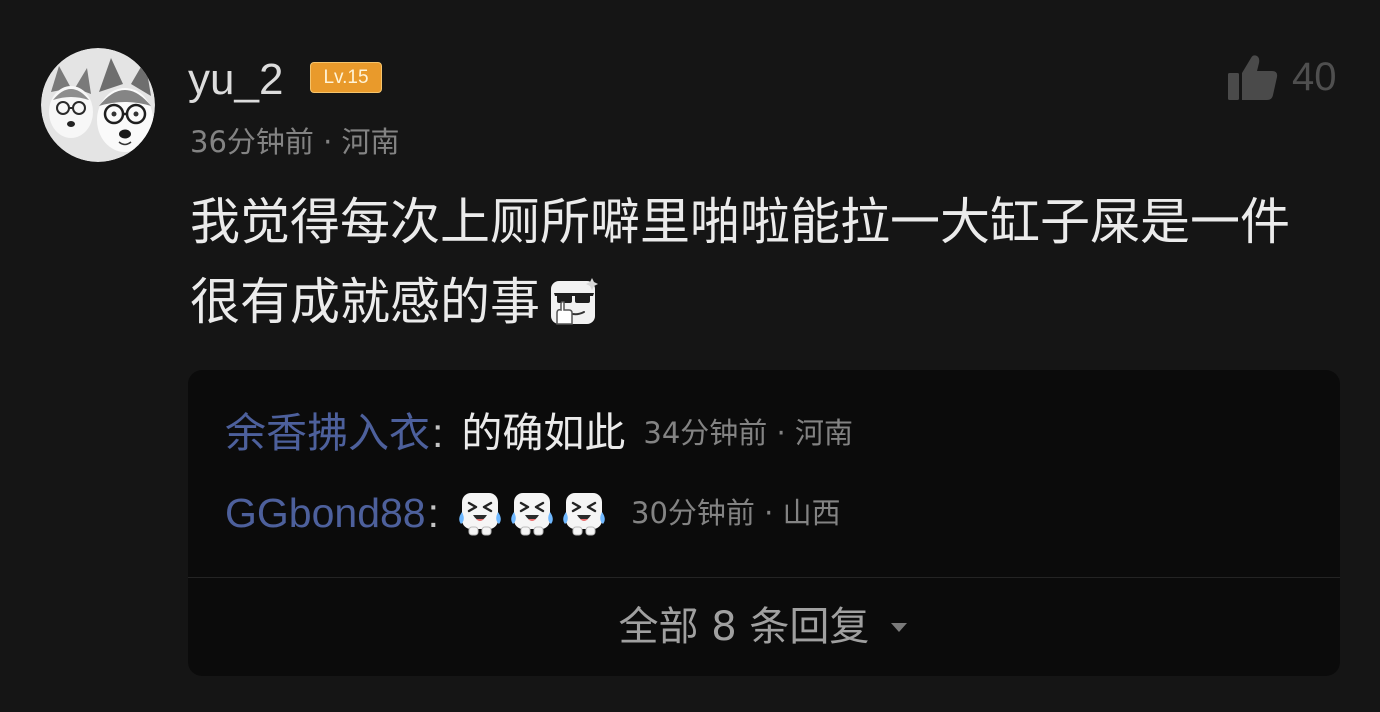 This screenshot has height=712, width=1380. Describe the element at coordinates (748, 433) in the screenshot. I see `reply-time-location: 34分钟前 · 河南` at that location.